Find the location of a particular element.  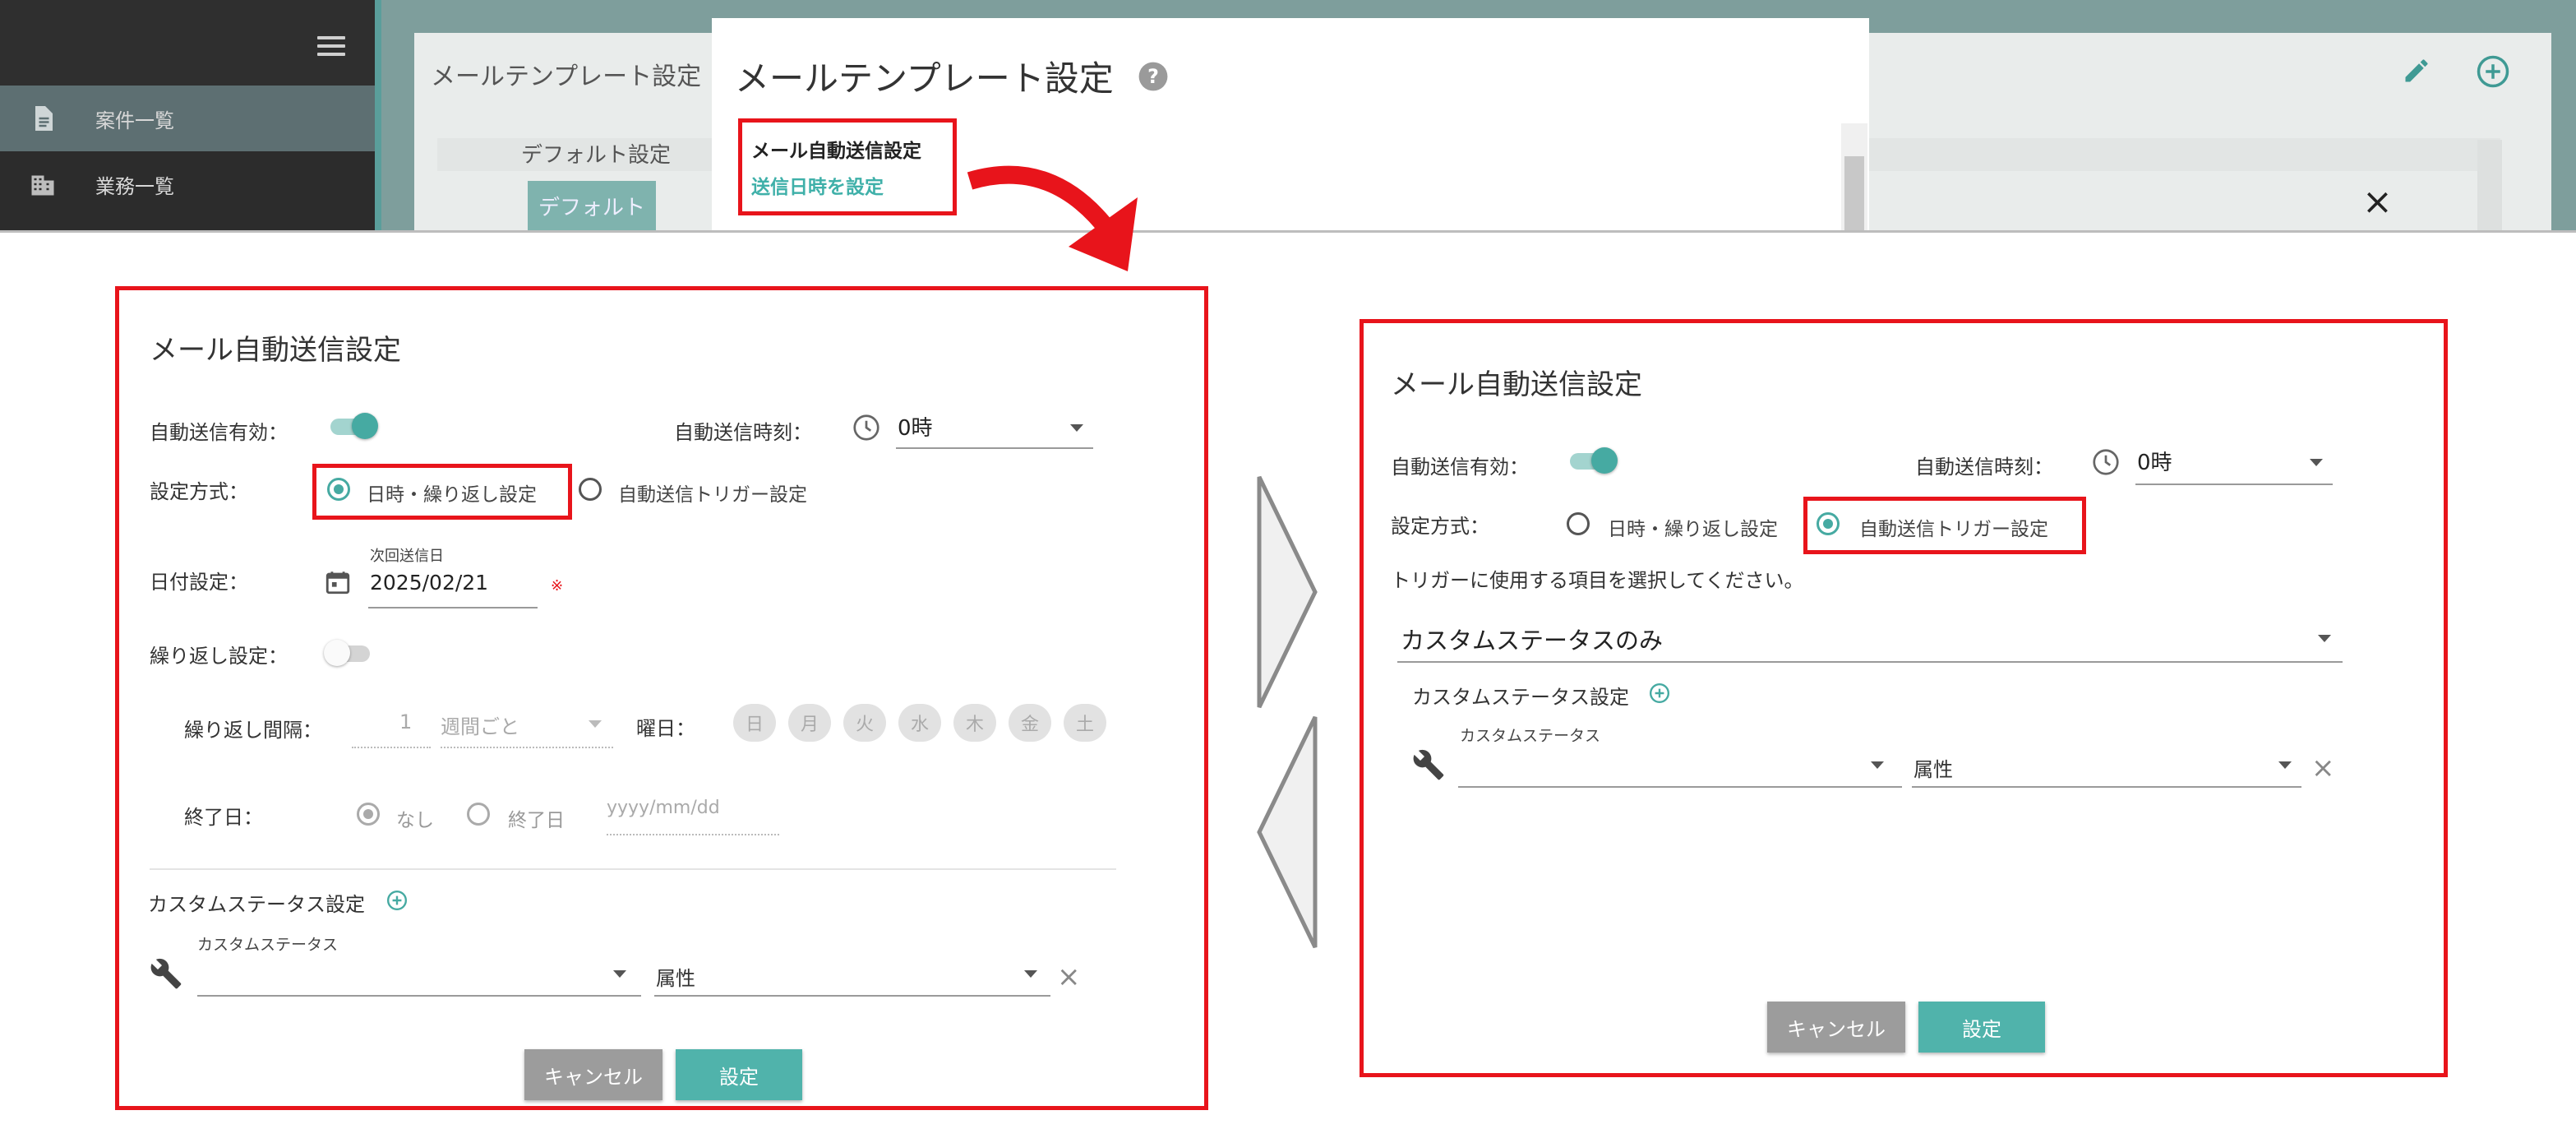

weekday-wed: 水 is located at coordinates (919, 723).